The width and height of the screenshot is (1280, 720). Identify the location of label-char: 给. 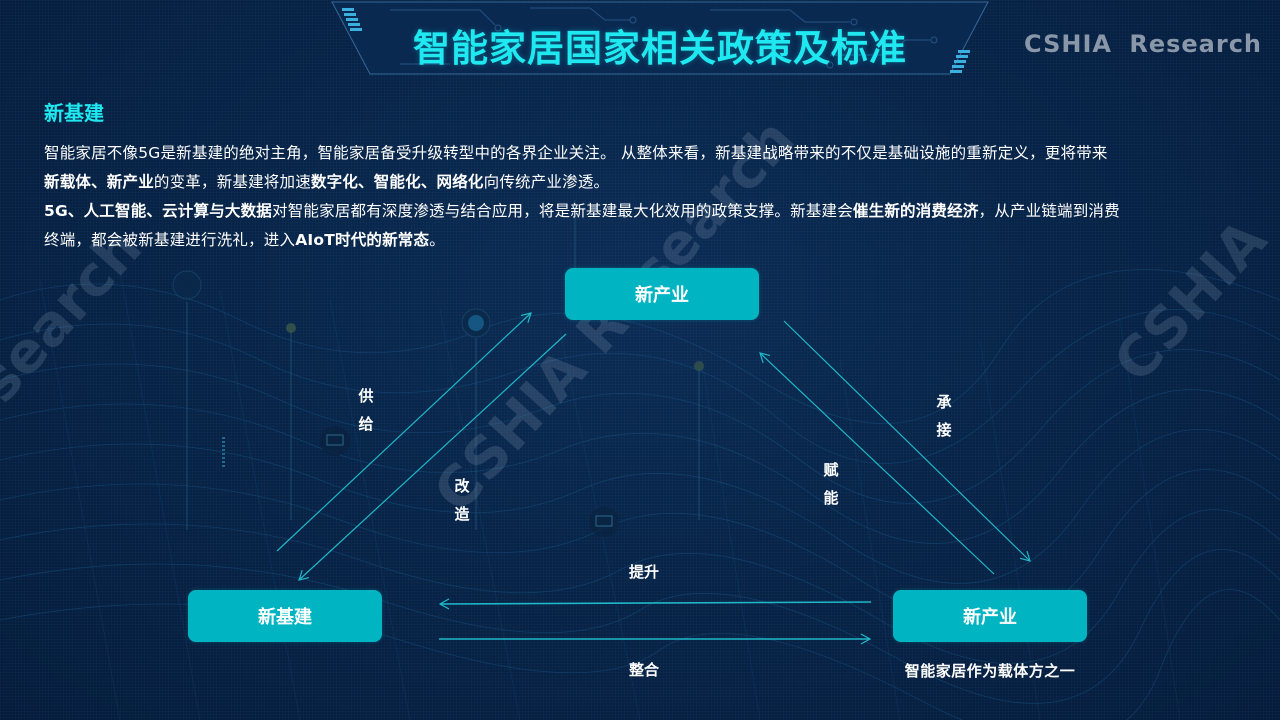
(366, 424).